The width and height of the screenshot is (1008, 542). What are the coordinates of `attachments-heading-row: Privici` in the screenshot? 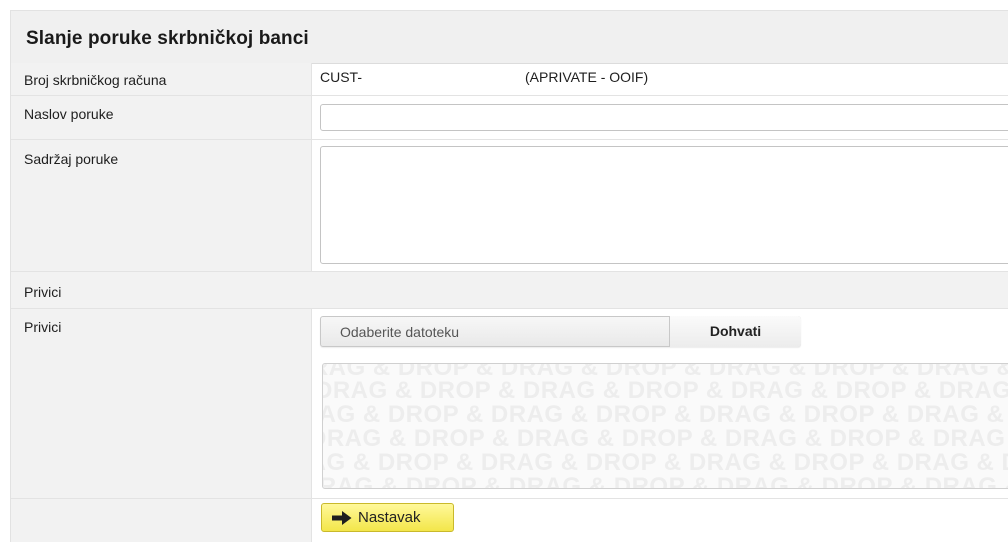 It's located at (509, 290).